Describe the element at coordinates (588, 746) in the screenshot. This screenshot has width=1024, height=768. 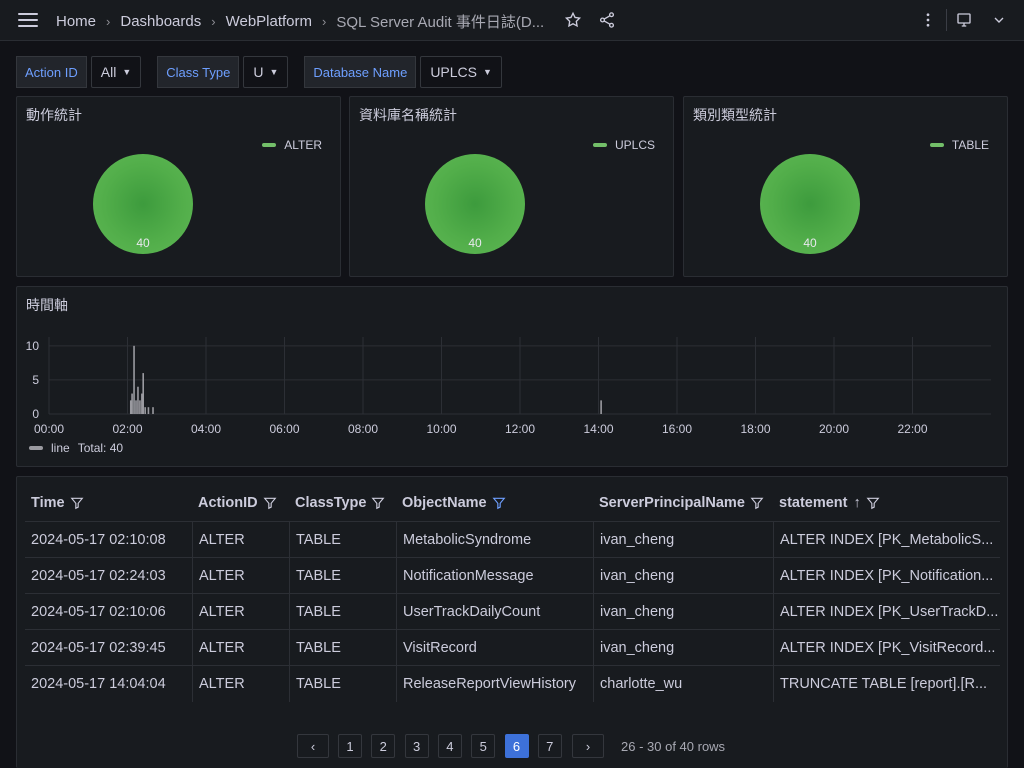
I see `next-page-icon: ›` at that location.